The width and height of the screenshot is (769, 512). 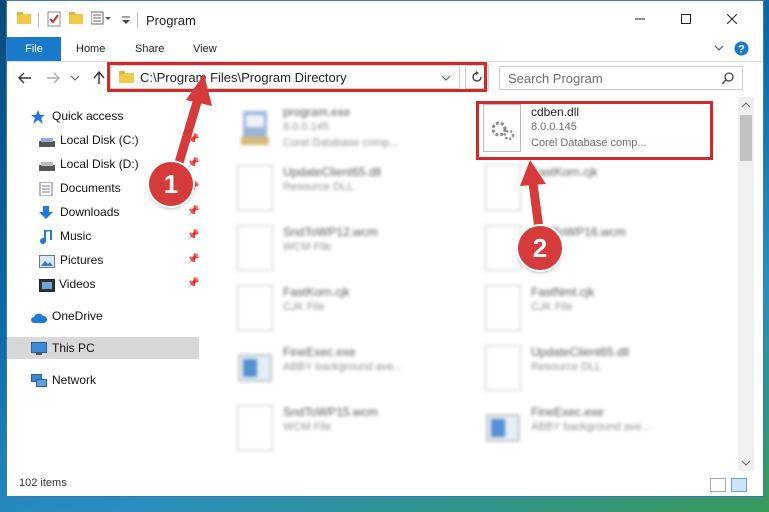 I want to click on step-marker-2: 2, so click(x=540, y=248).